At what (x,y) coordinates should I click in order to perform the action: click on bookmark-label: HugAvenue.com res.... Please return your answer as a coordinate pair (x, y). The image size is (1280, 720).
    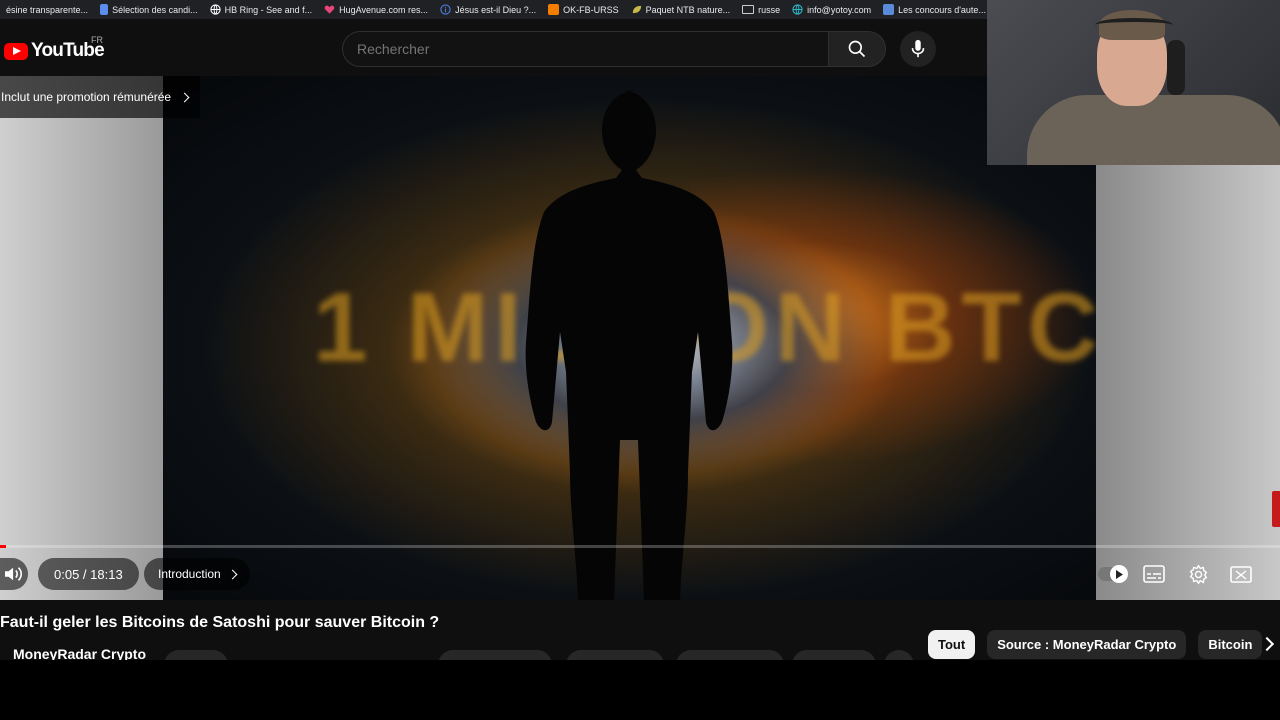
    Looking at the image, I should click on (384, 9).